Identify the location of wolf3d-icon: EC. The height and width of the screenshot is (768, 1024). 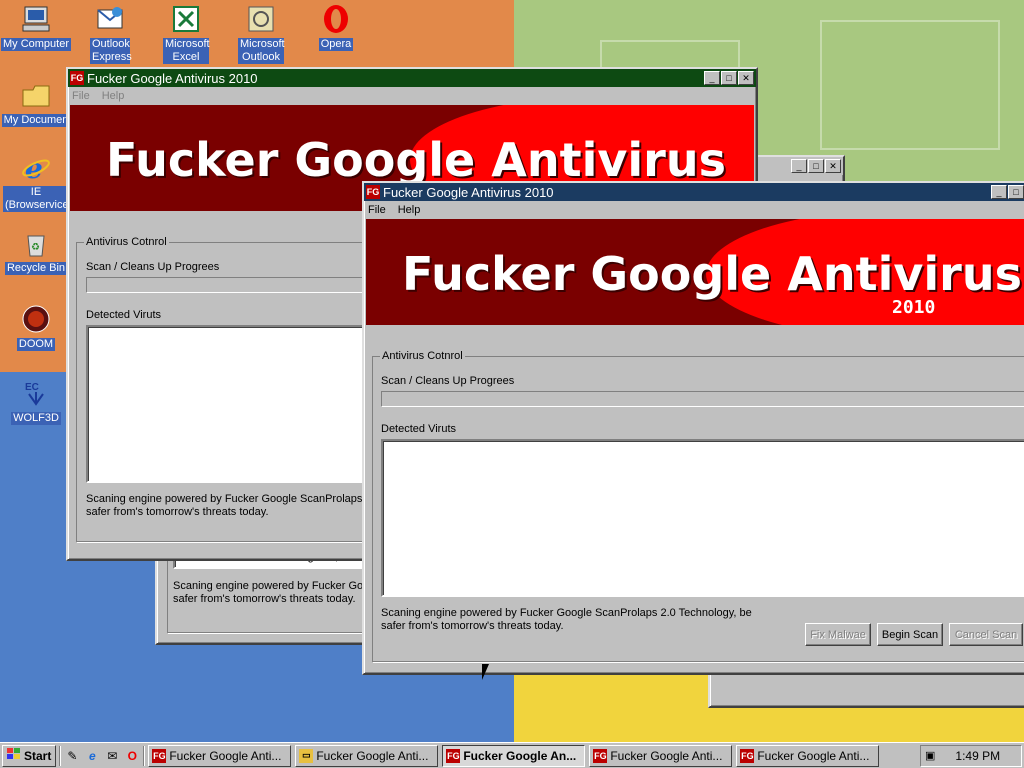
(36, 393).